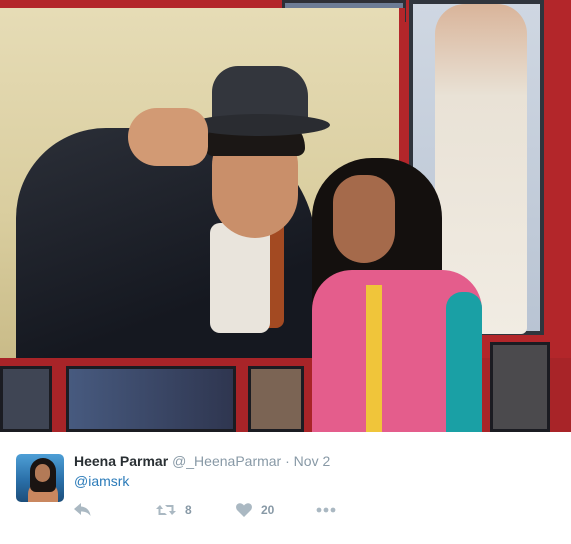 The width and height of the screenshot is (571, 544). I want to click on tweet-text: @iamsrk, so click(101, 481).